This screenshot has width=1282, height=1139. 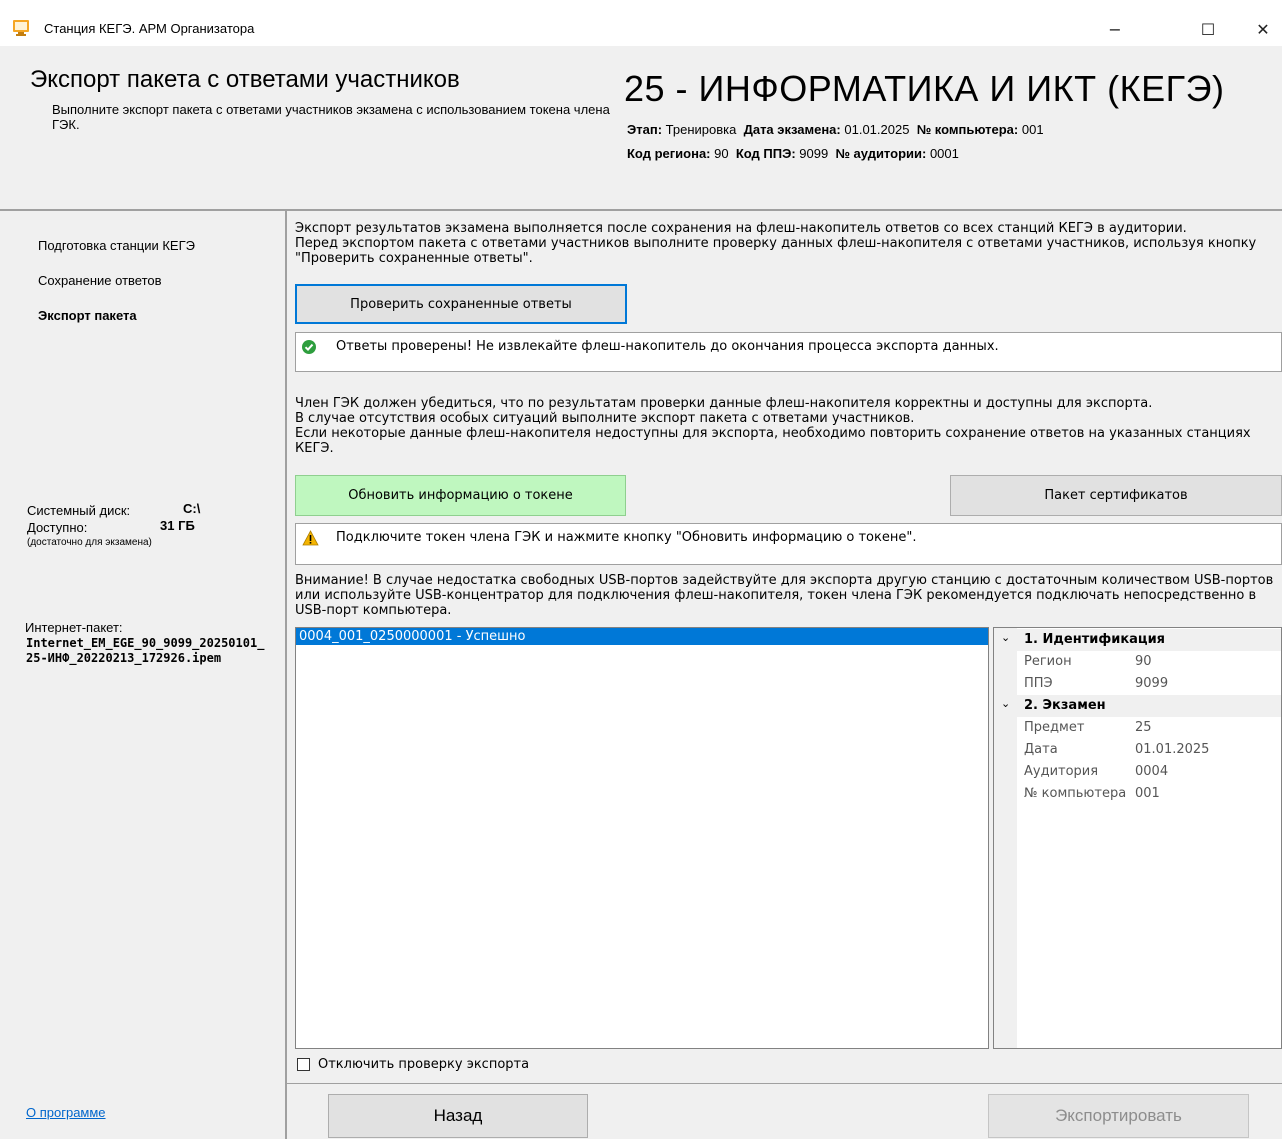 What do you see at coordinates (1261, 29) in the screenshot?
I see `close-button: ✕` at bounding box center [1261, 29].